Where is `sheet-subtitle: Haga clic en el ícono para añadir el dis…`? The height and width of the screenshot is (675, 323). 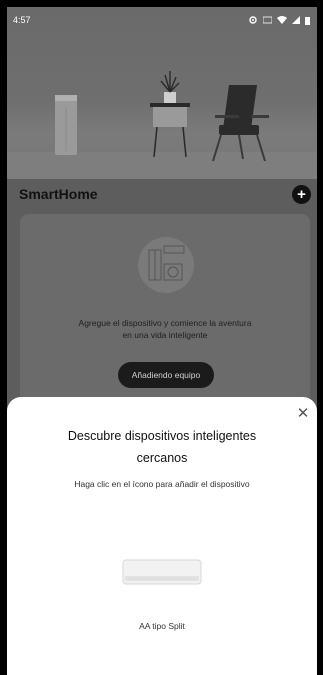 sheet-subtitle: Haga clic en el ícono para añadir el dis… is located at coordinates (162, 484).